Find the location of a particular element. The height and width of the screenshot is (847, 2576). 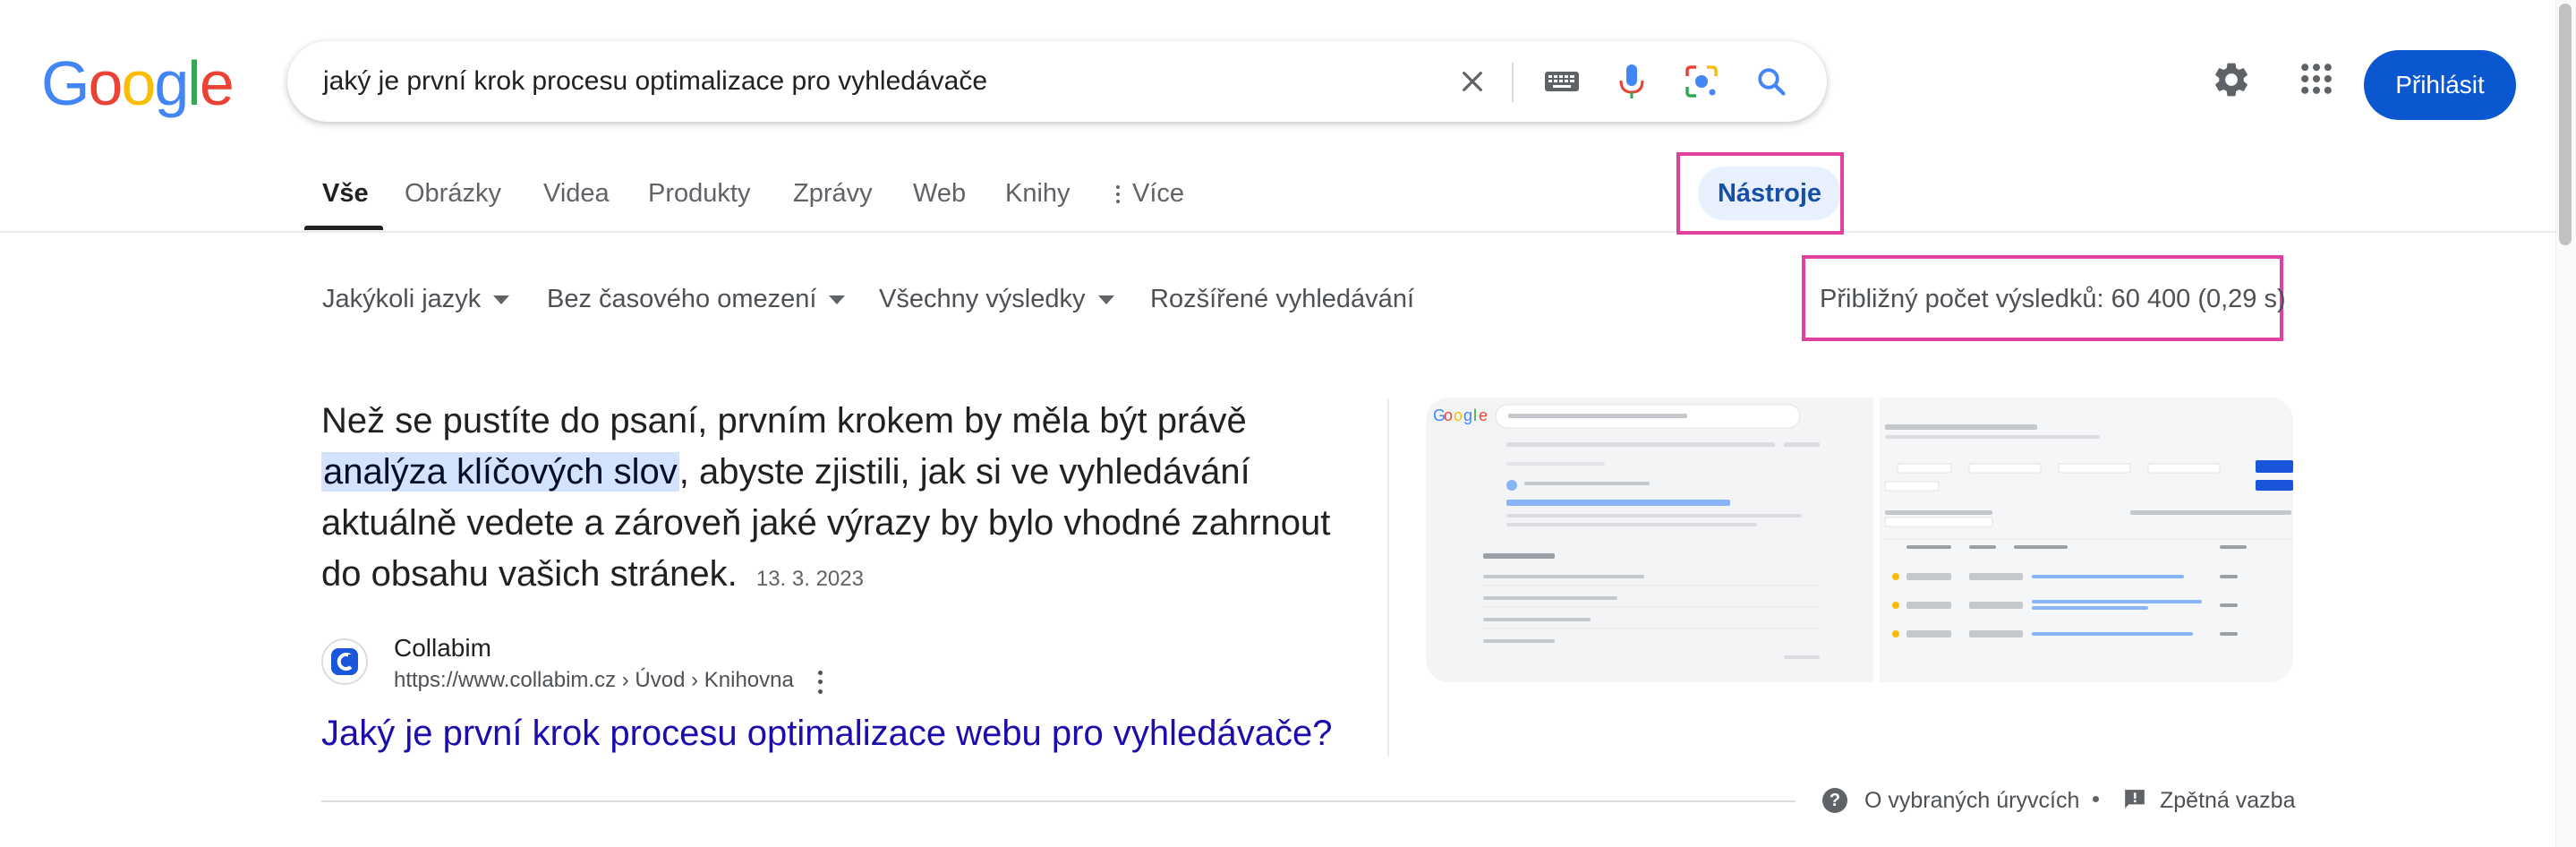

tools-annotation-box is located at coordinates (1760, 193).